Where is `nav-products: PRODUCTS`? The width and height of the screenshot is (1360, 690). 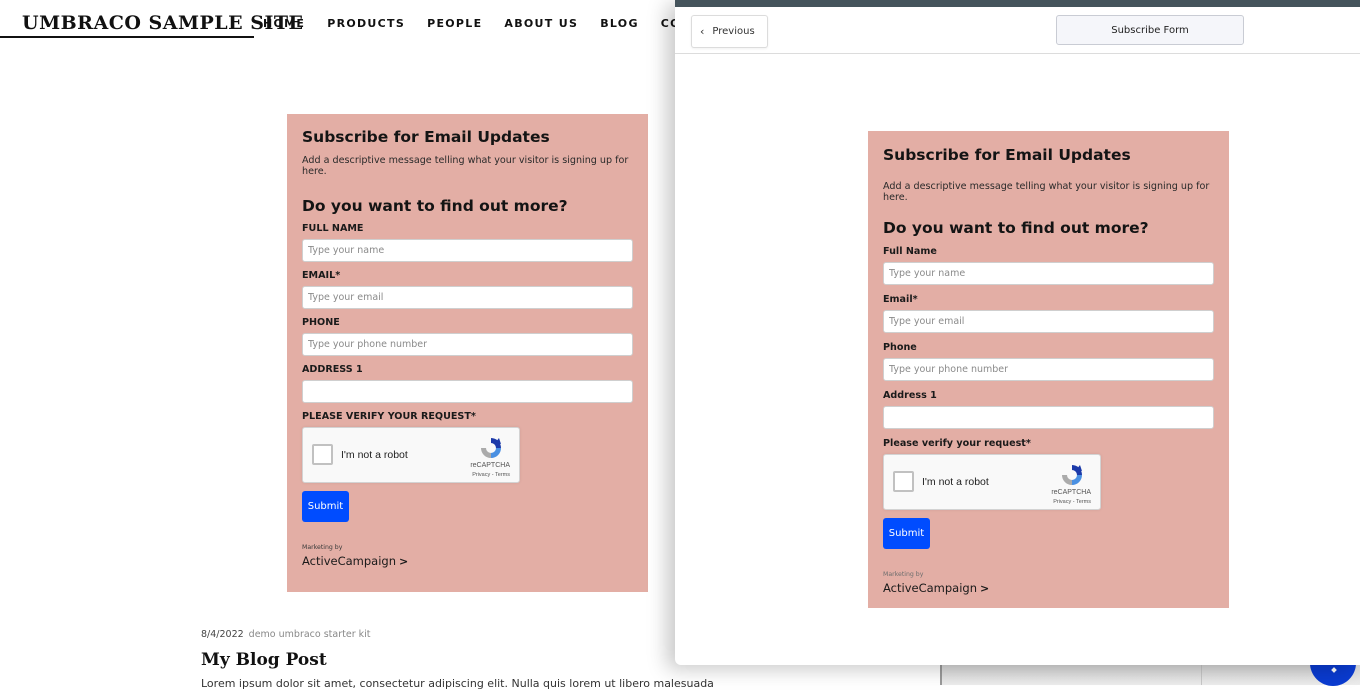
nav-products: PRODUCTS is located at coordinates (366, 23).